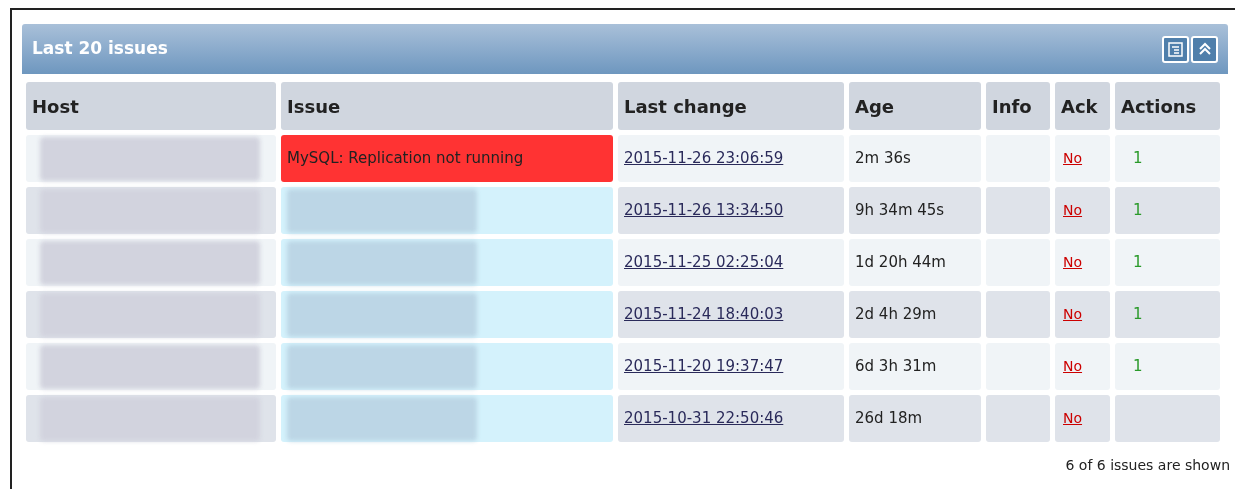 Image resolution: width=1241 pixels, height=489 pixels. I want to click on table-cell: 6d 3h 31m, so click(915, 366).